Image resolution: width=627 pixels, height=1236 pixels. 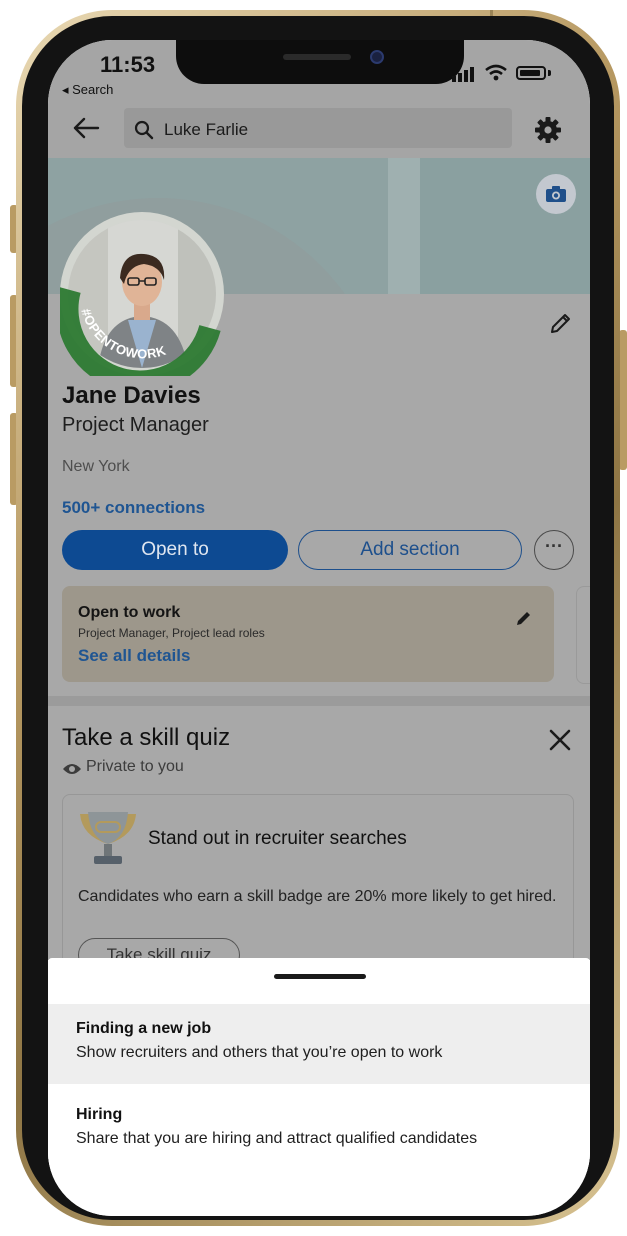 What do you see at coordinates (171, 633) in the screenshot?
I see `open-to-work-roles: Project Manager, Project lead roles` at bounding box center [171, 633].